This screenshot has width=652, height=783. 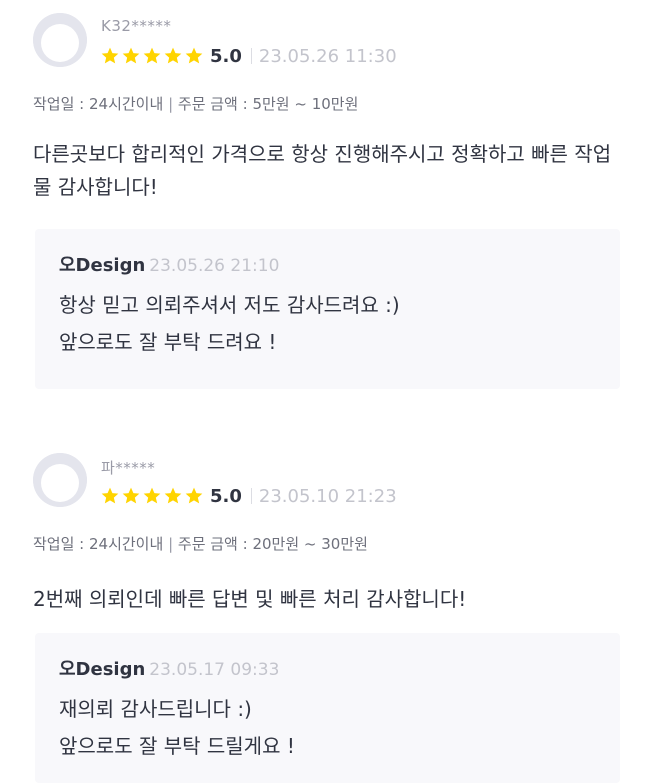 I want to click on order-meta: 작업일 : 24시간이내 | 주문 금액 : 5만원 ~ 10만원, so click(x=195, y=103).